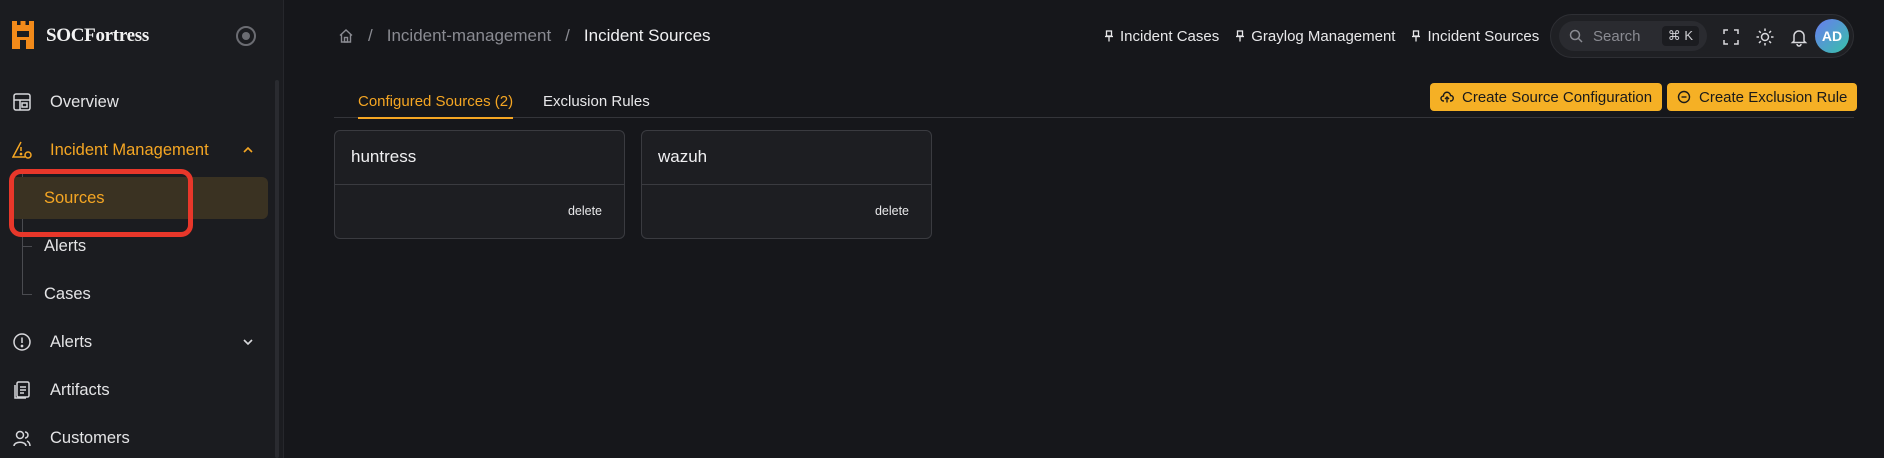 The height and width of the screenshot is (458, 1884). I want to click on create-source-configuration-label: Create Source Configuration, so click(1557, 97).